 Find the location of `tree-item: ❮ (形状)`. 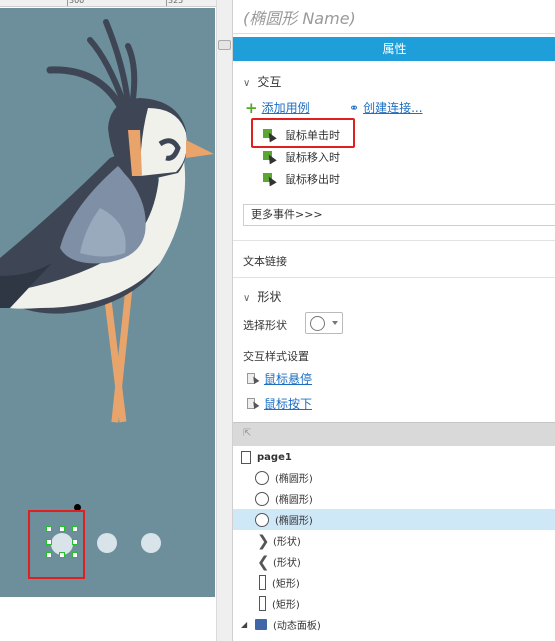

tree-item: ❮ (形状) is located at coordinates (394, 561).